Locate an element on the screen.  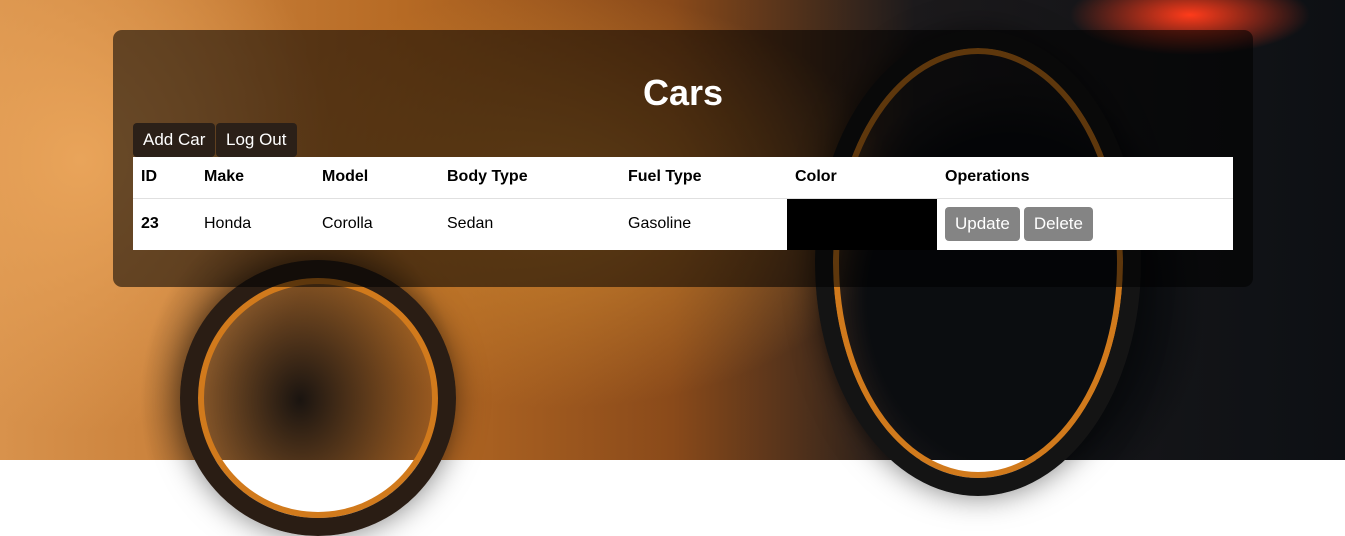
cell-operations: Update Delete is located at coordinates (1085, 224).